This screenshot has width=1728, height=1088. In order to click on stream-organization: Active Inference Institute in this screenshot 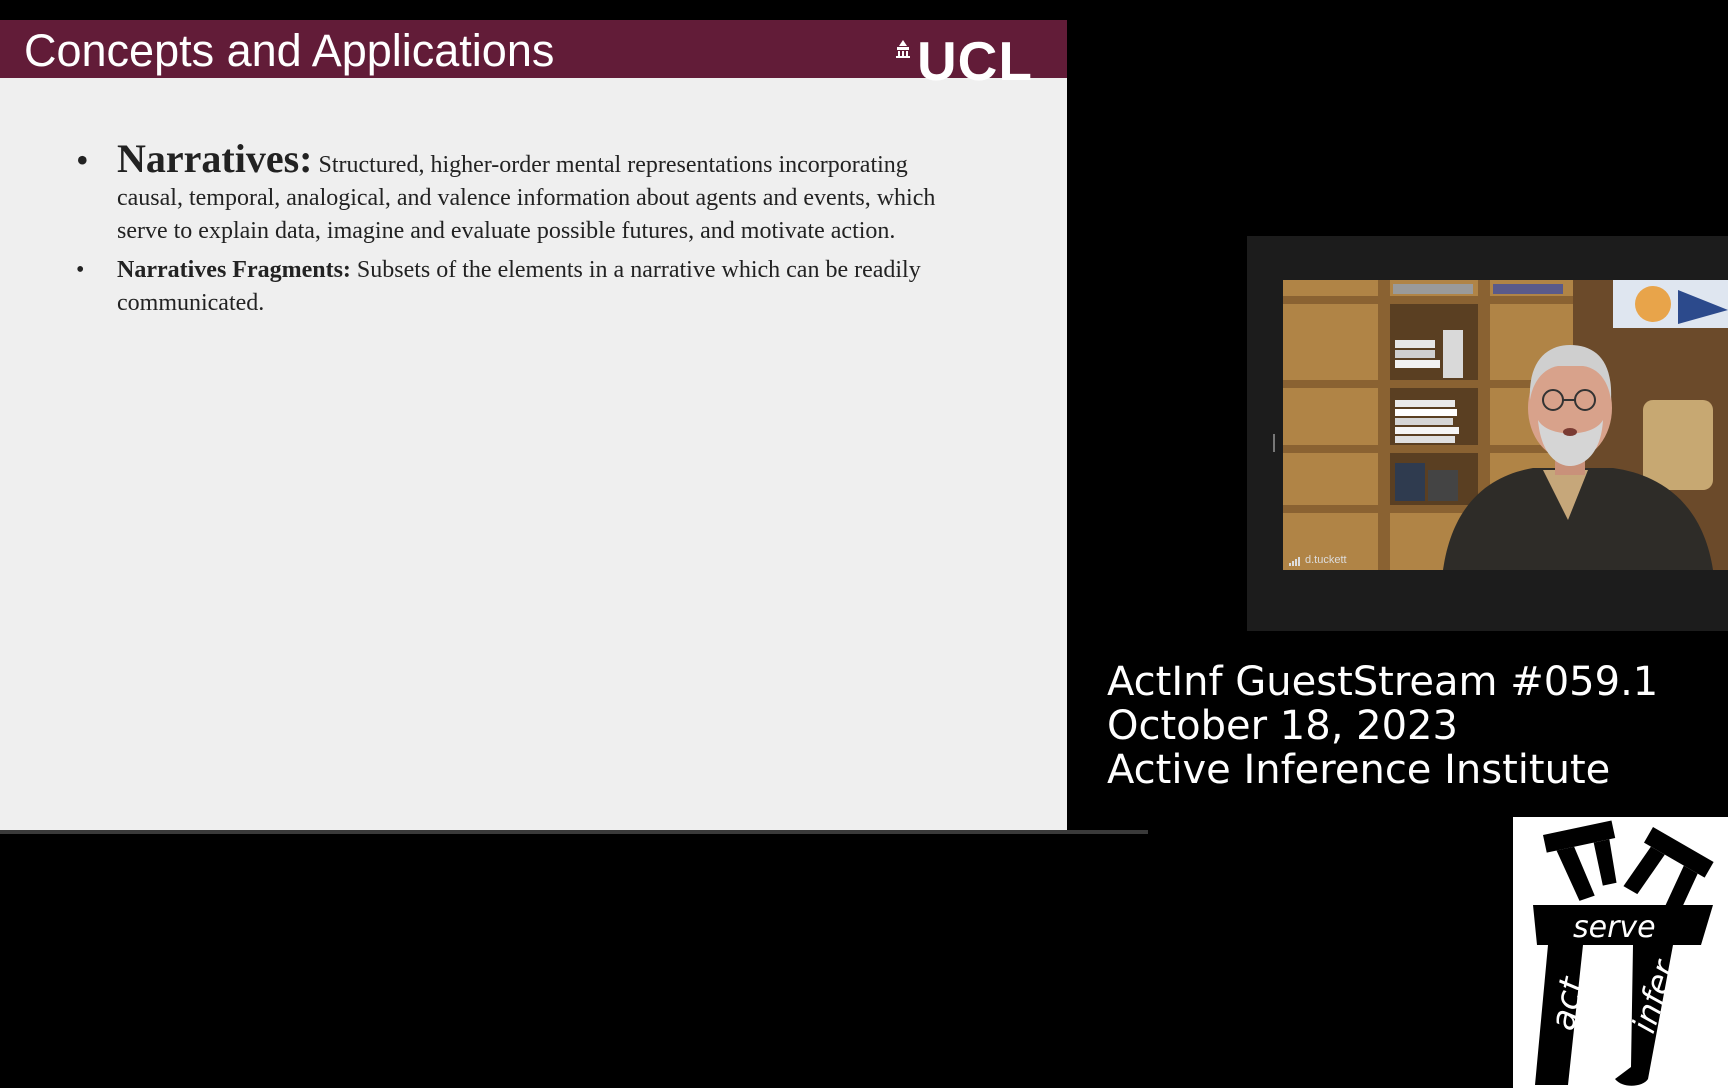, I will do `click(1359, 770)`.